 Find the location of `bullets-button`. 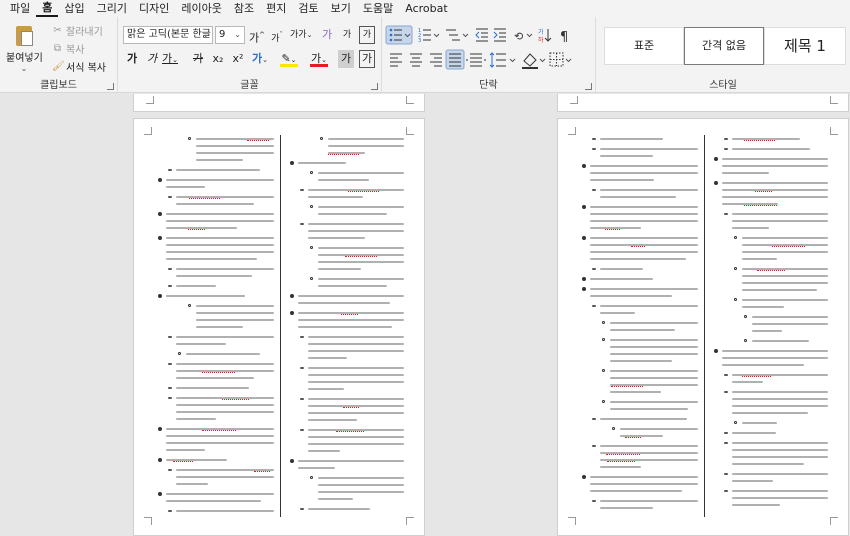

bullets-button is located at coordinates (399, 35).